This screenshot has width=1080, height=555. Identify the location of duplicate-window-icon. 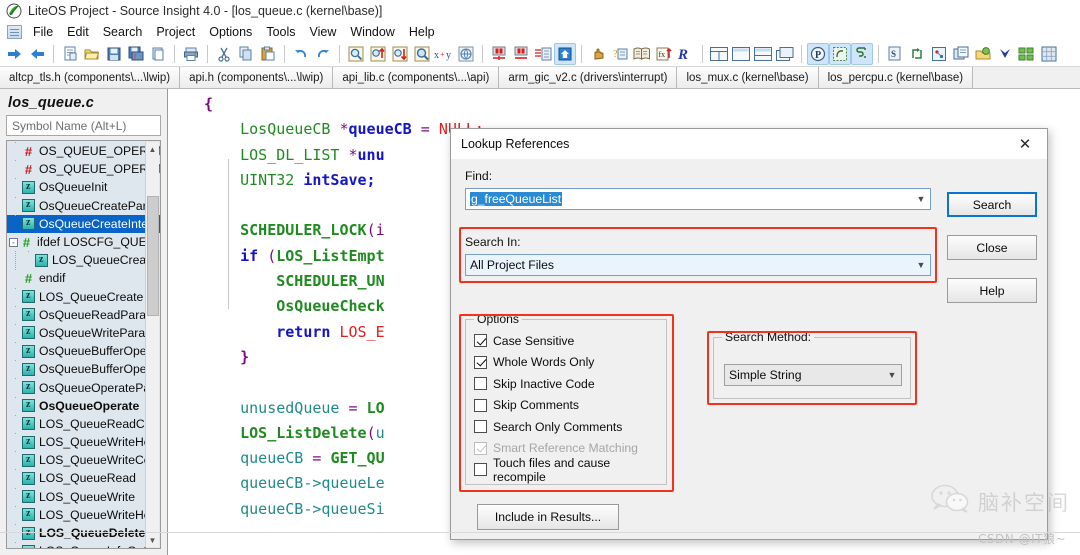
(785, 54).